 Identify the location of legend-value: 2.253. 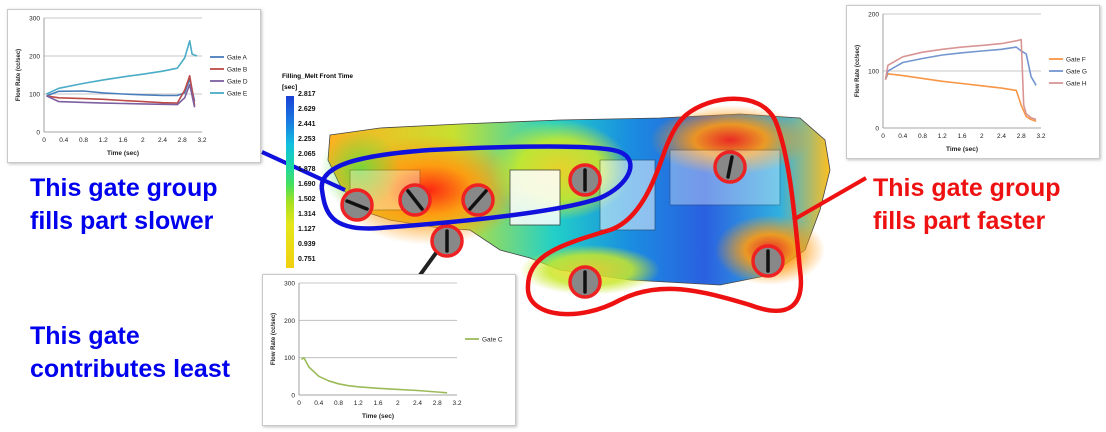
(307, 139).